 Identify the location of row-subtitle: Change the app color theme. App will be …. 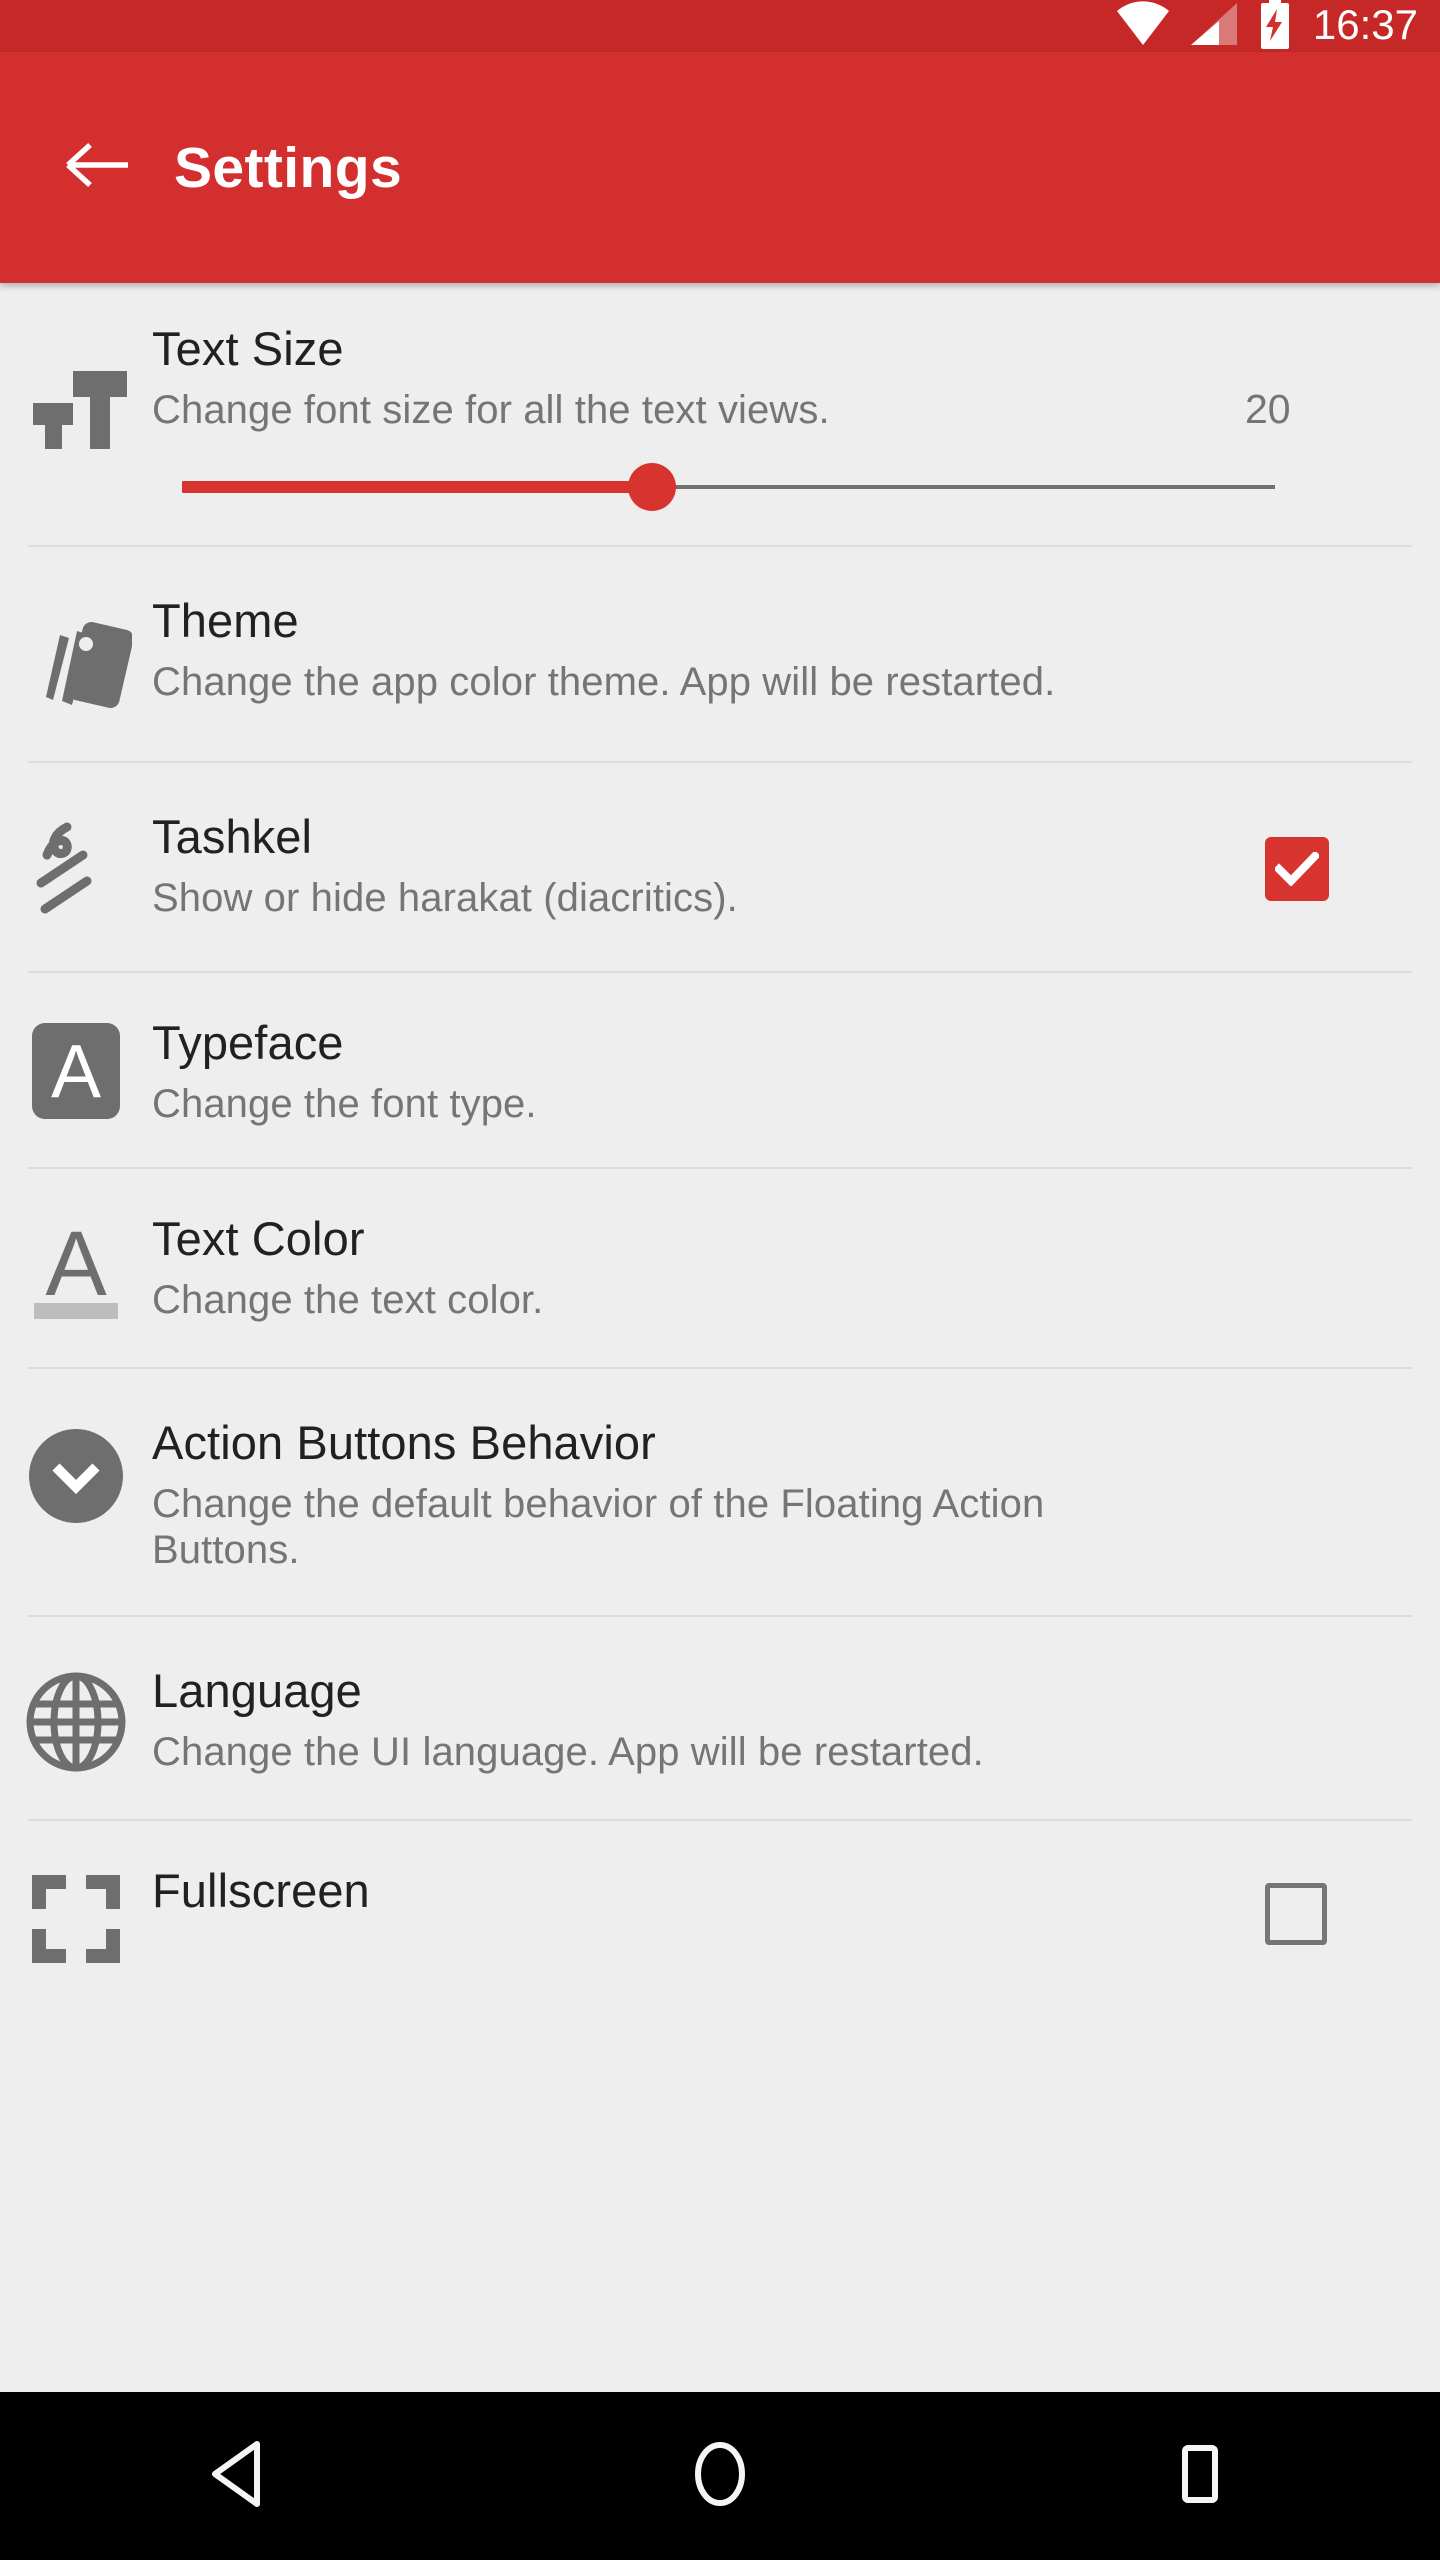
(604, 681).